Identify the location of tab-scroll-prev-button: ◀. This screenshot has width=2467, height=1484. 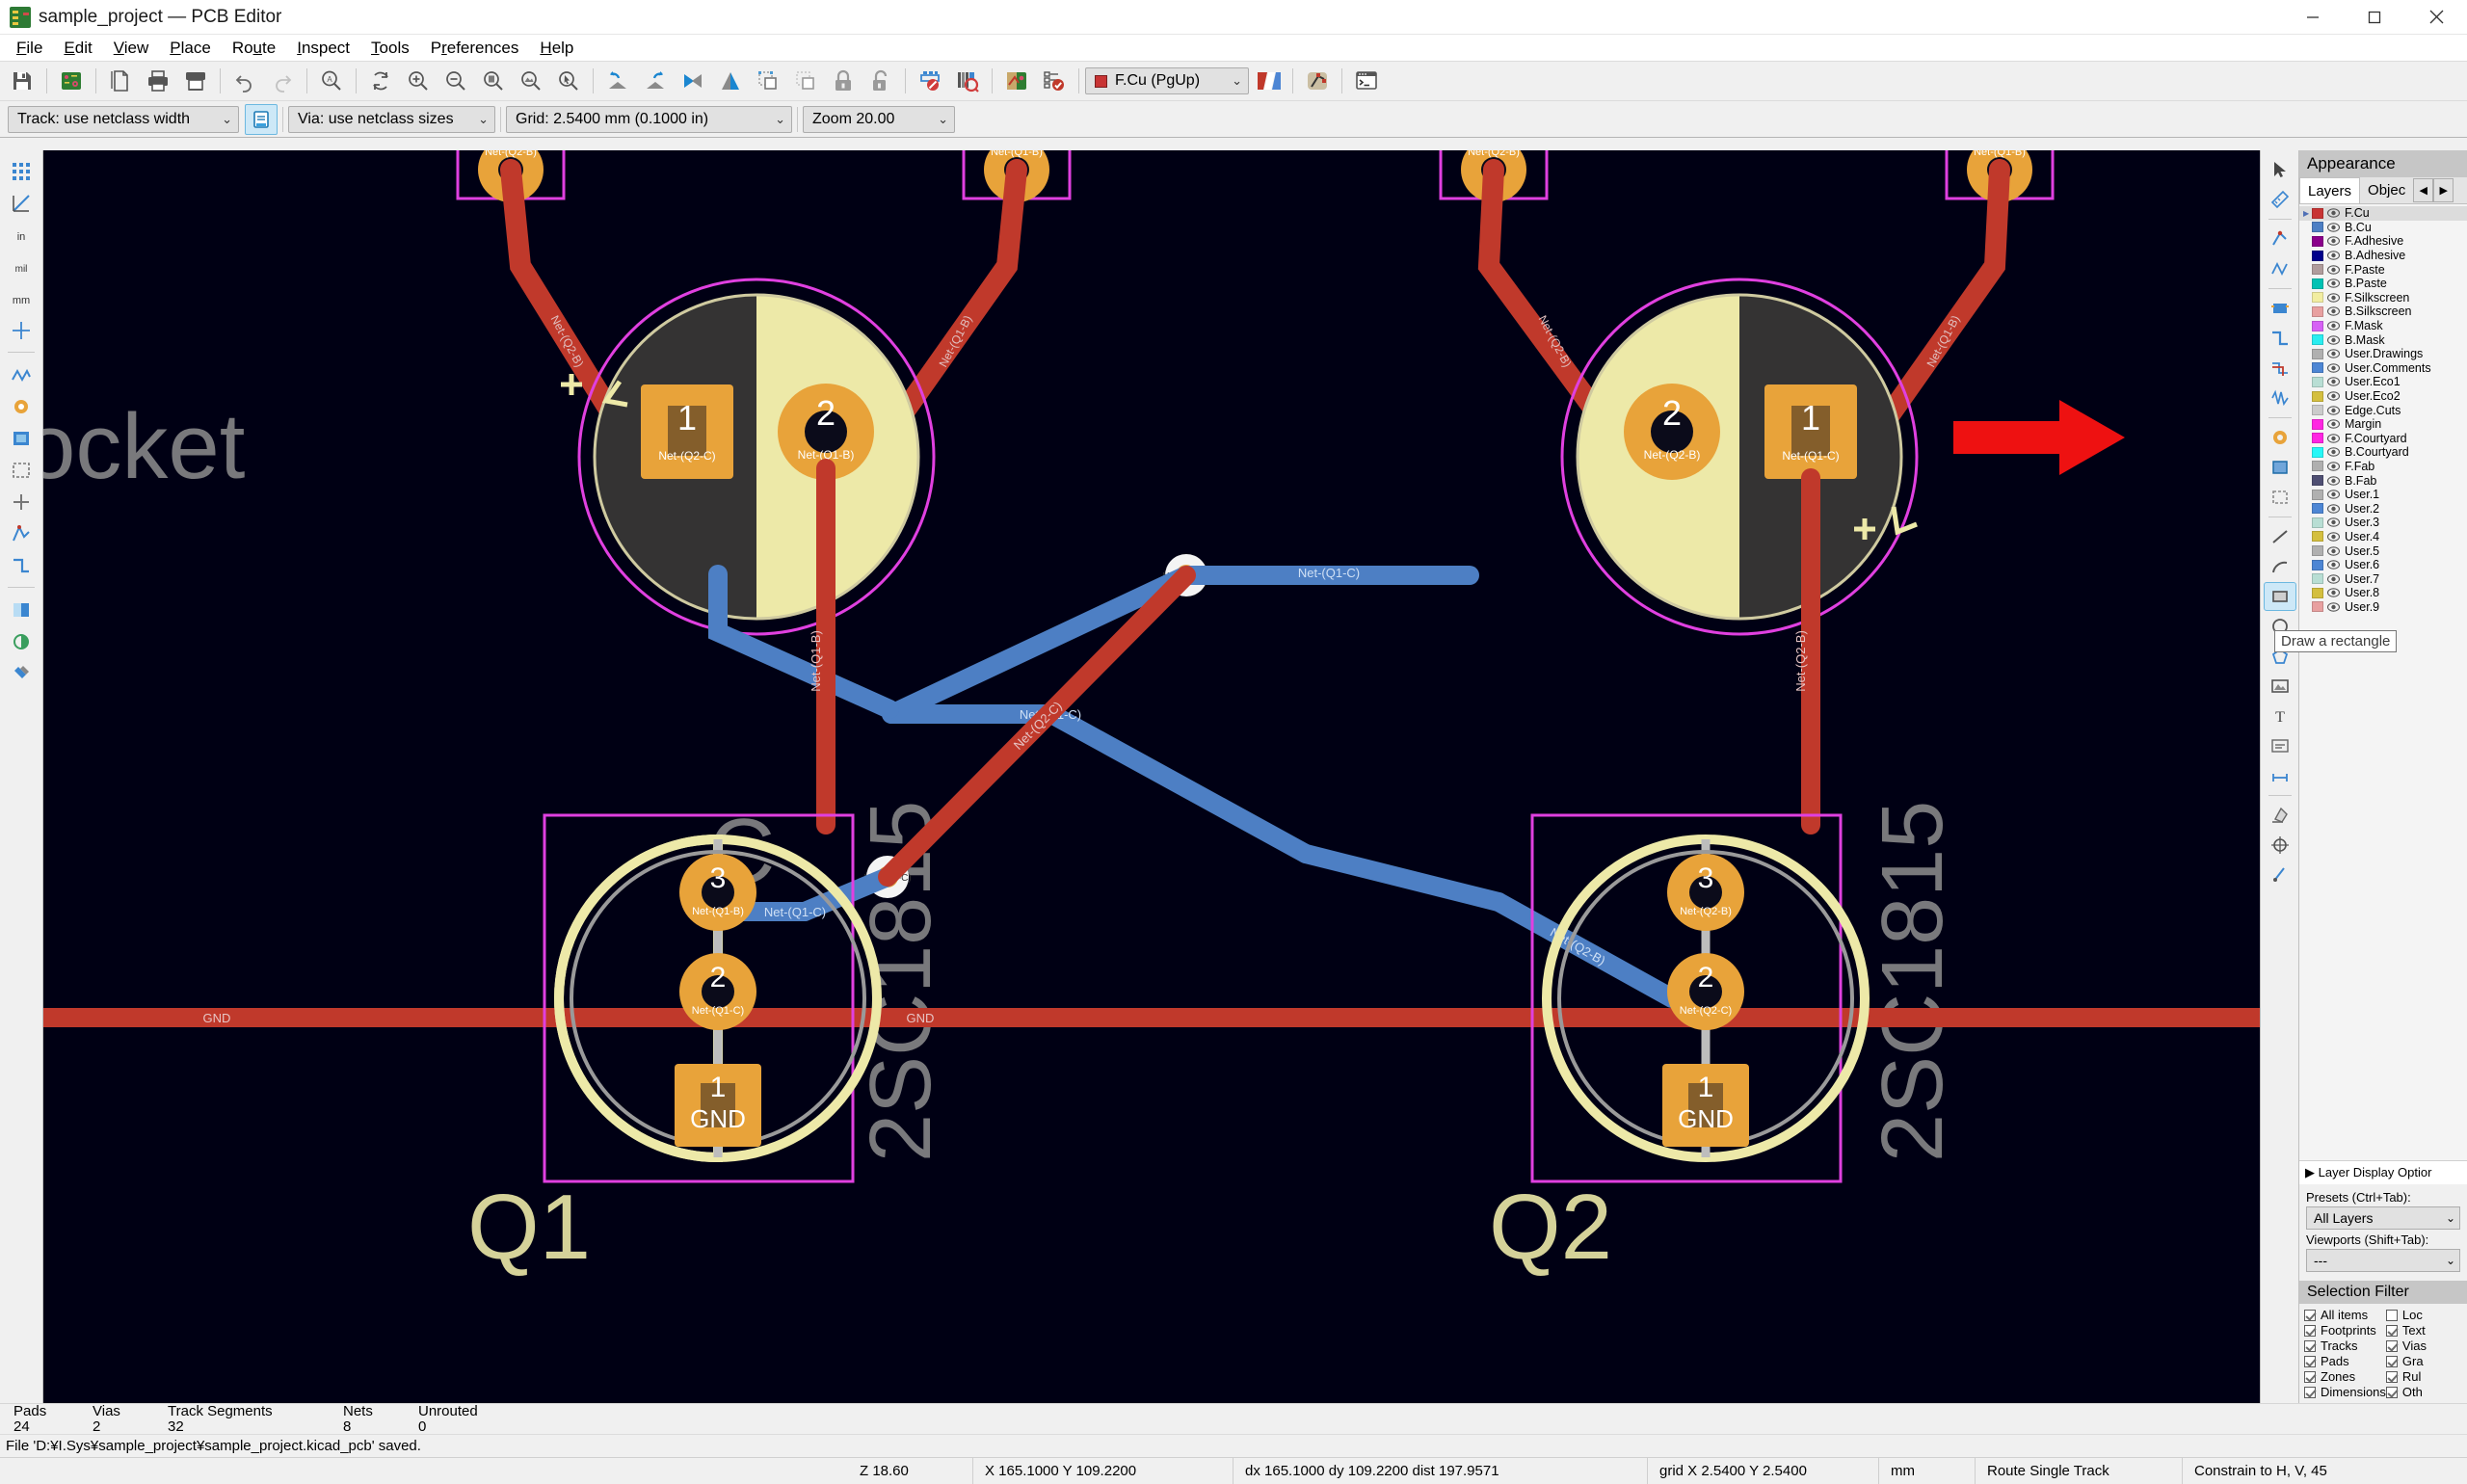
(2423, 190).